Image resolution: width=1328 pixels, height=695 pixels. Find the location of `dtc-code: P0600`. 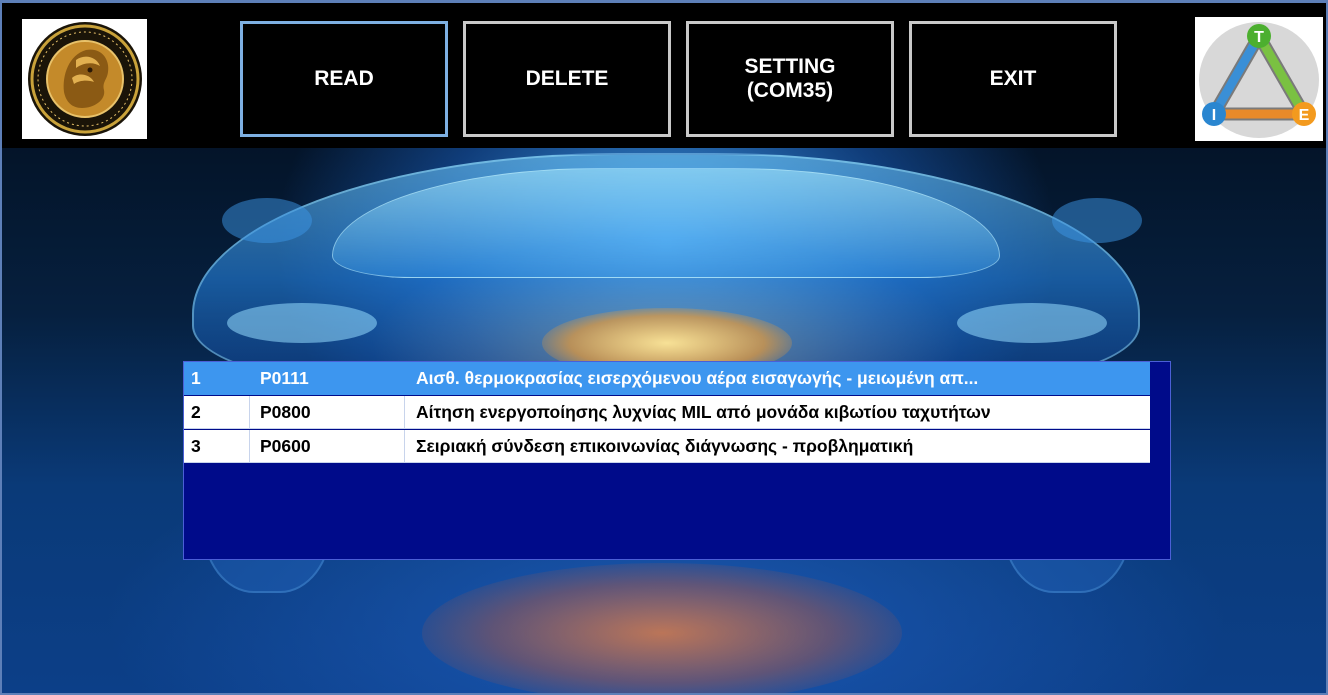

dtc-code: P0600 is located at coordinates (327, 446).